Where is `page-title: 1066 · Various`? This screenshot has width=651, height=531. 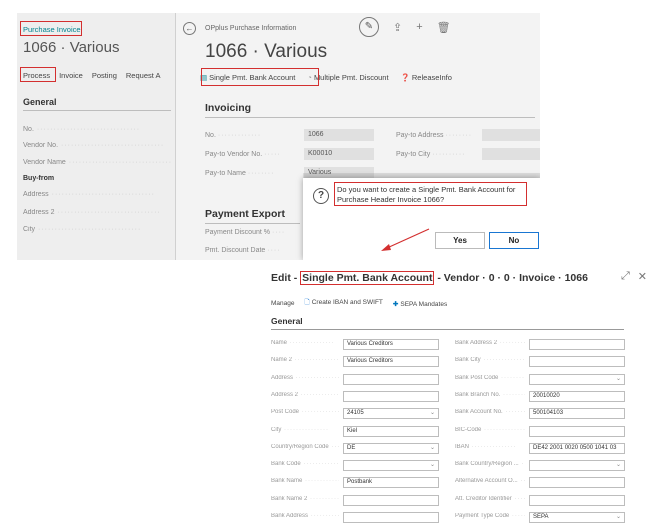
page-title: 1066 · Various is located at coordinates (71, 47).